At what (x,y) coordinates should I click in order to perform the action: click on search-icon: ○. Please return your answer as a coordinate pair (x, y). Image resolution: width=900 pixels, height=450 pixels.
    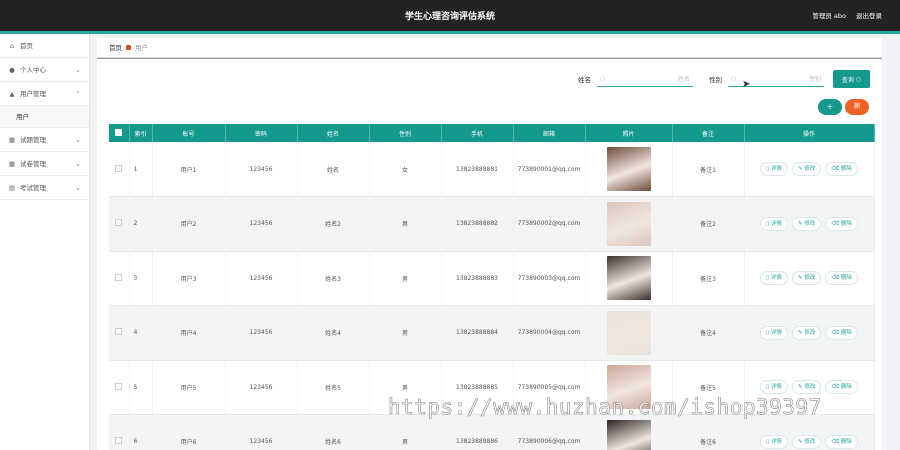
    Looking at the image, I should click on (858, 79).